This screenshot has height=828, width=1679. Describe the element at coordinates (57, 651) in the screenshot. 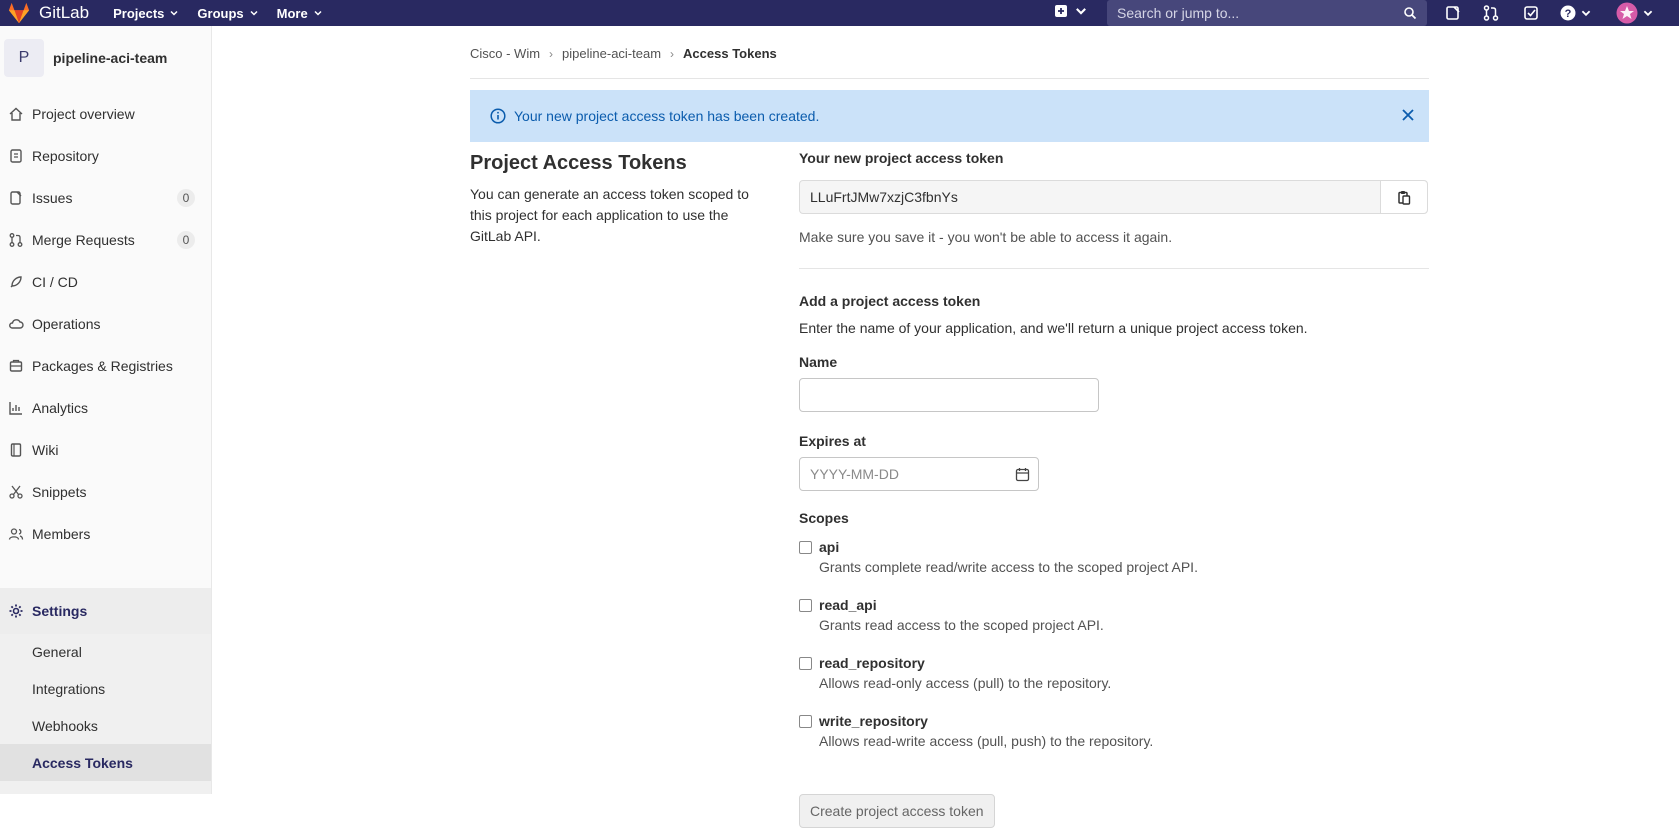

I see `sidebar-subitem-label: General` at that location.